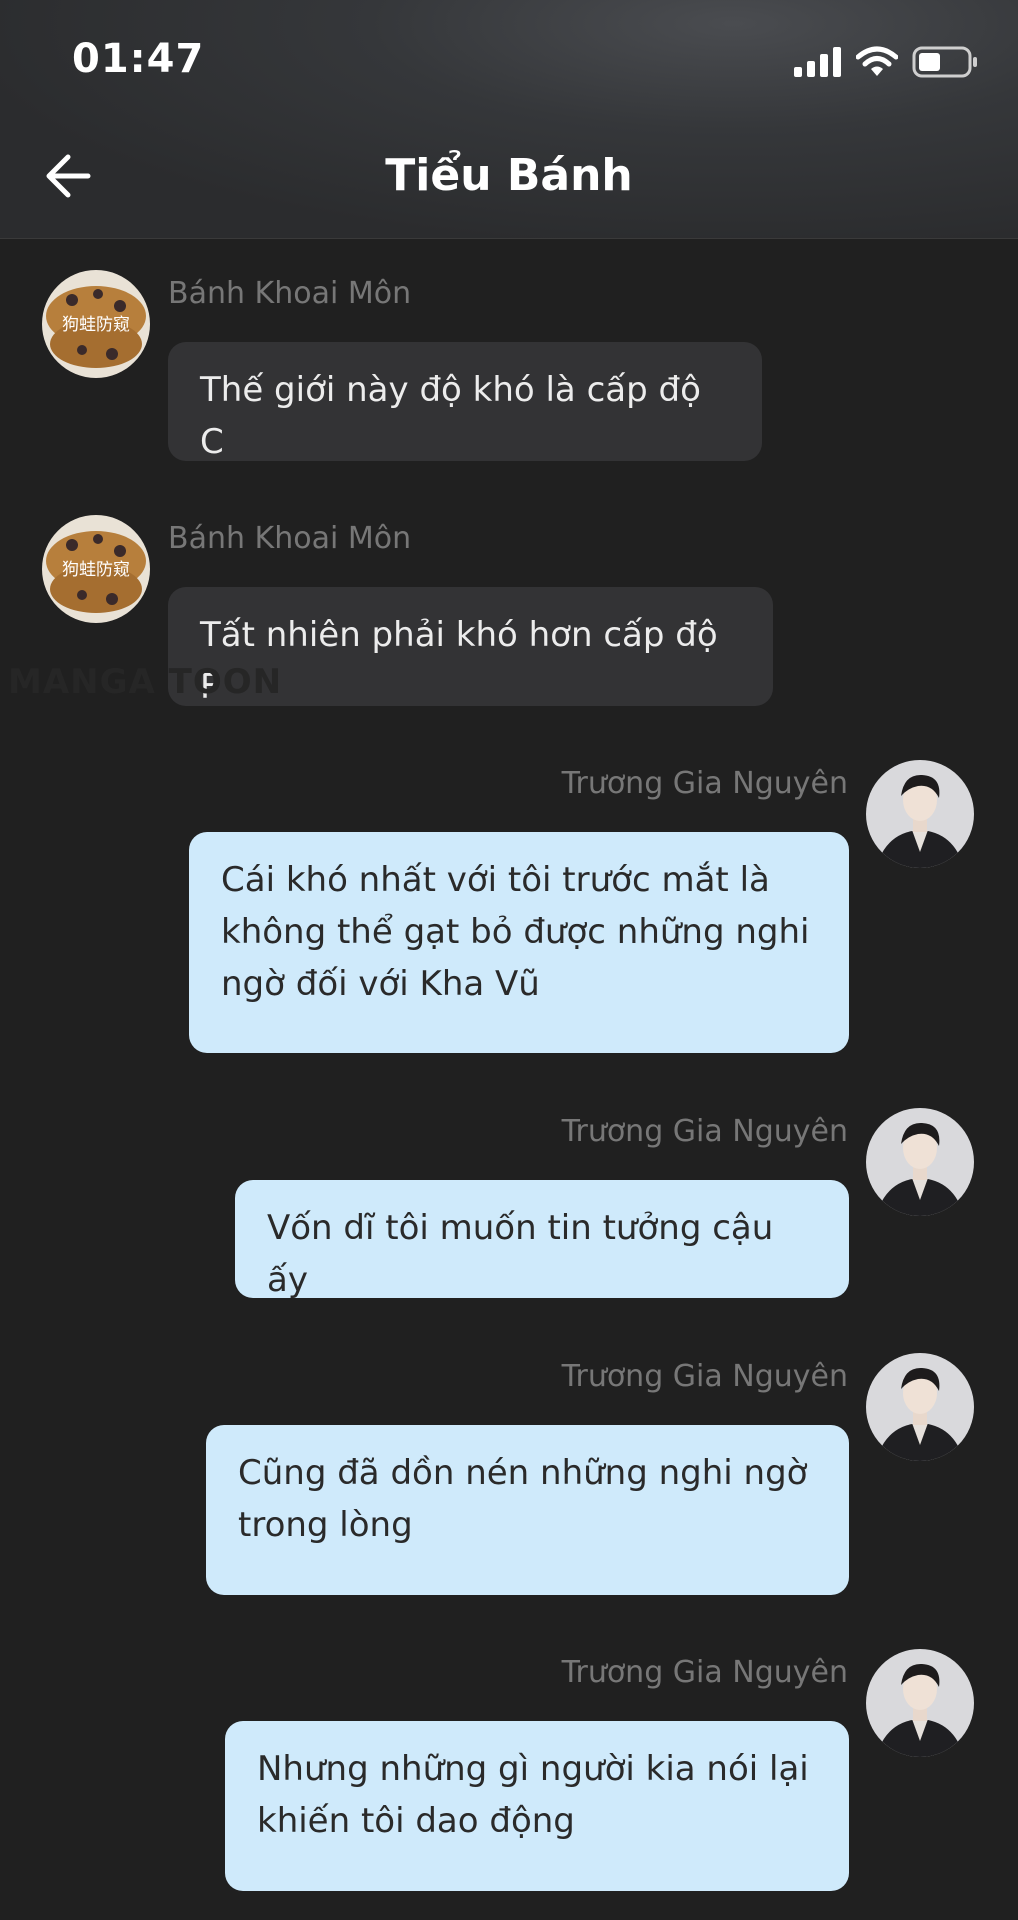 The height and width of the screenshot is (1920, 1018). Describe the element at coordinates (138, 59) in the screenshot. I see `status-time: 01:47` at that location.